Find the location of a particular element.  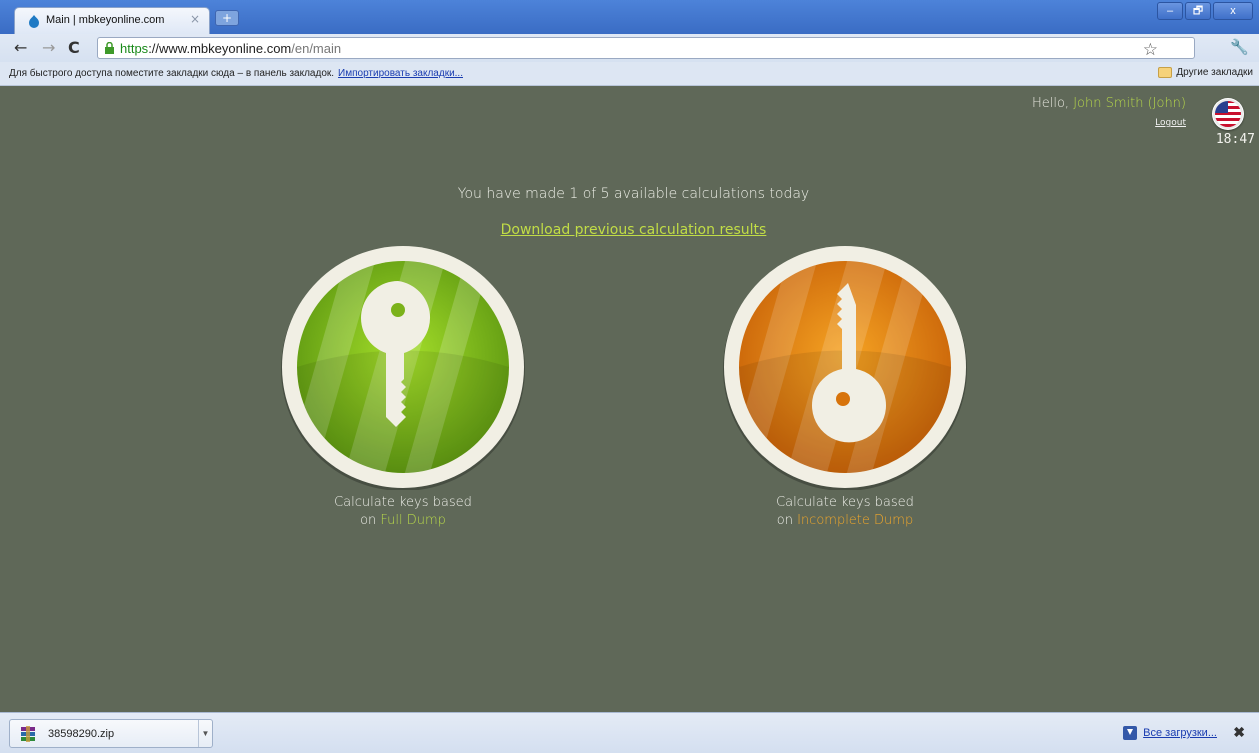

forward-arrow-icon: → is located at coordinates (48, 47).